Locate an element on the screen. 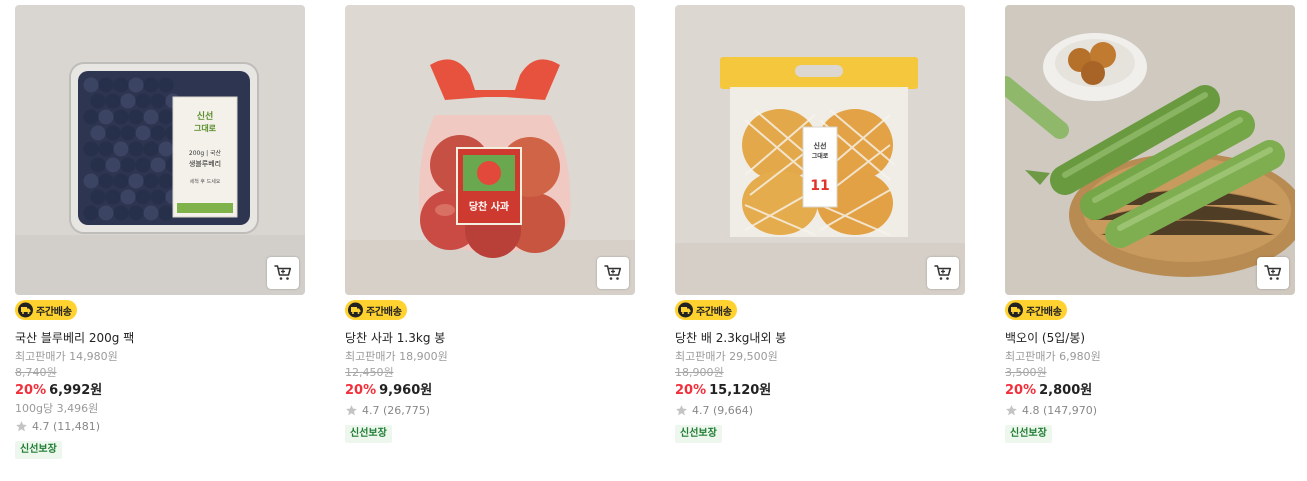 This screenshot has width=1307, height=481. strike-price: 3,500원 is located at coordinates (1026, 372).